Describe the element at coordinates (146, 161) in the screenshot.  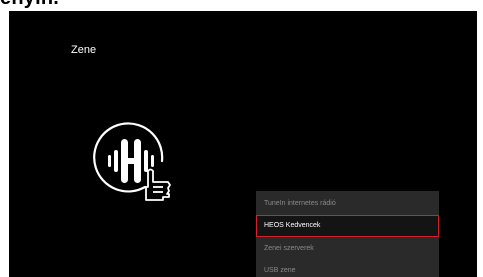
I see `logo-bar-right-inner` at that location.